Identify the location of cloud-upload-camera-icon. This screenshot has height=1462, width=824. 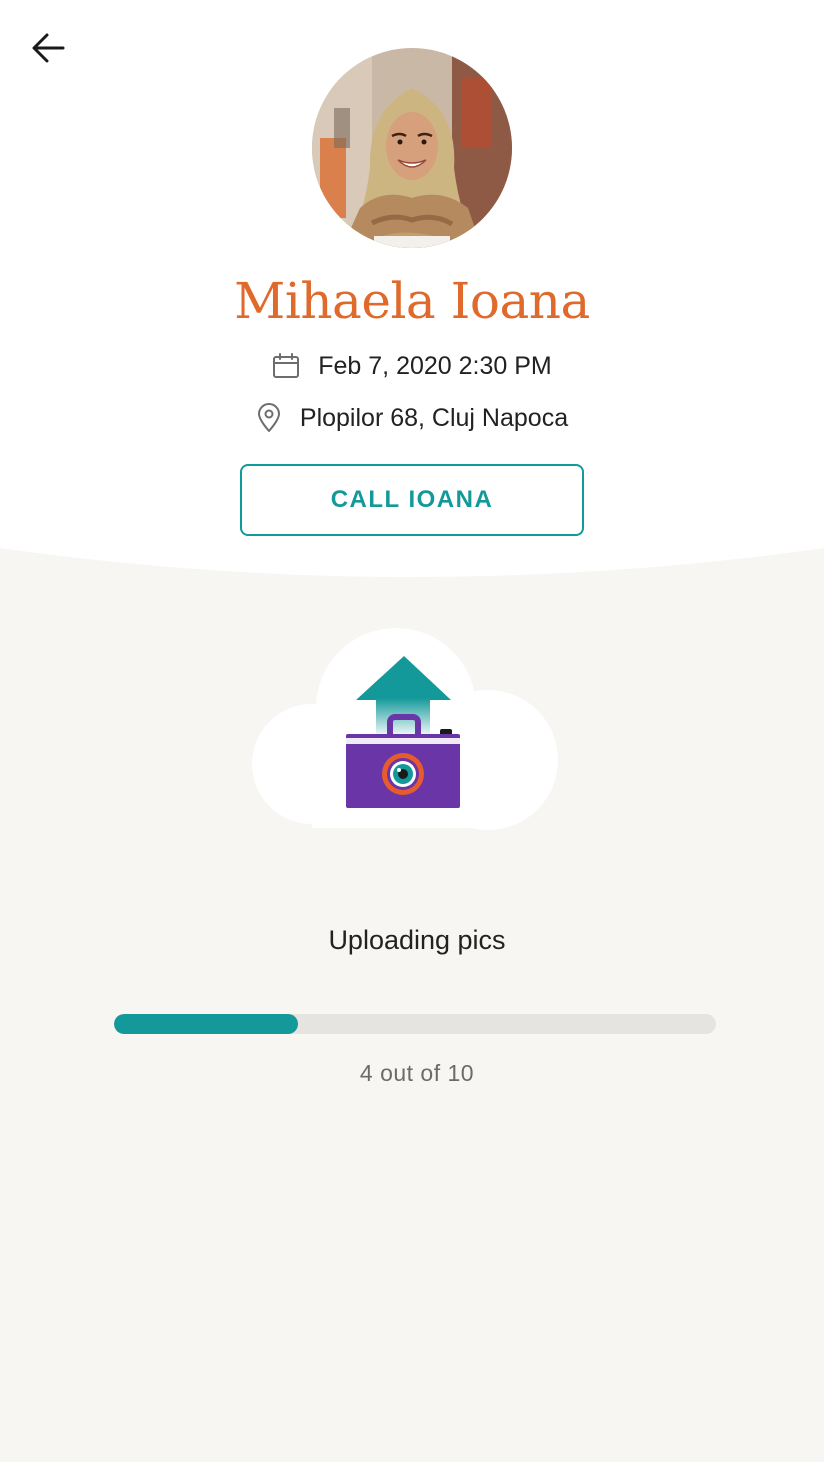
(405, 729).